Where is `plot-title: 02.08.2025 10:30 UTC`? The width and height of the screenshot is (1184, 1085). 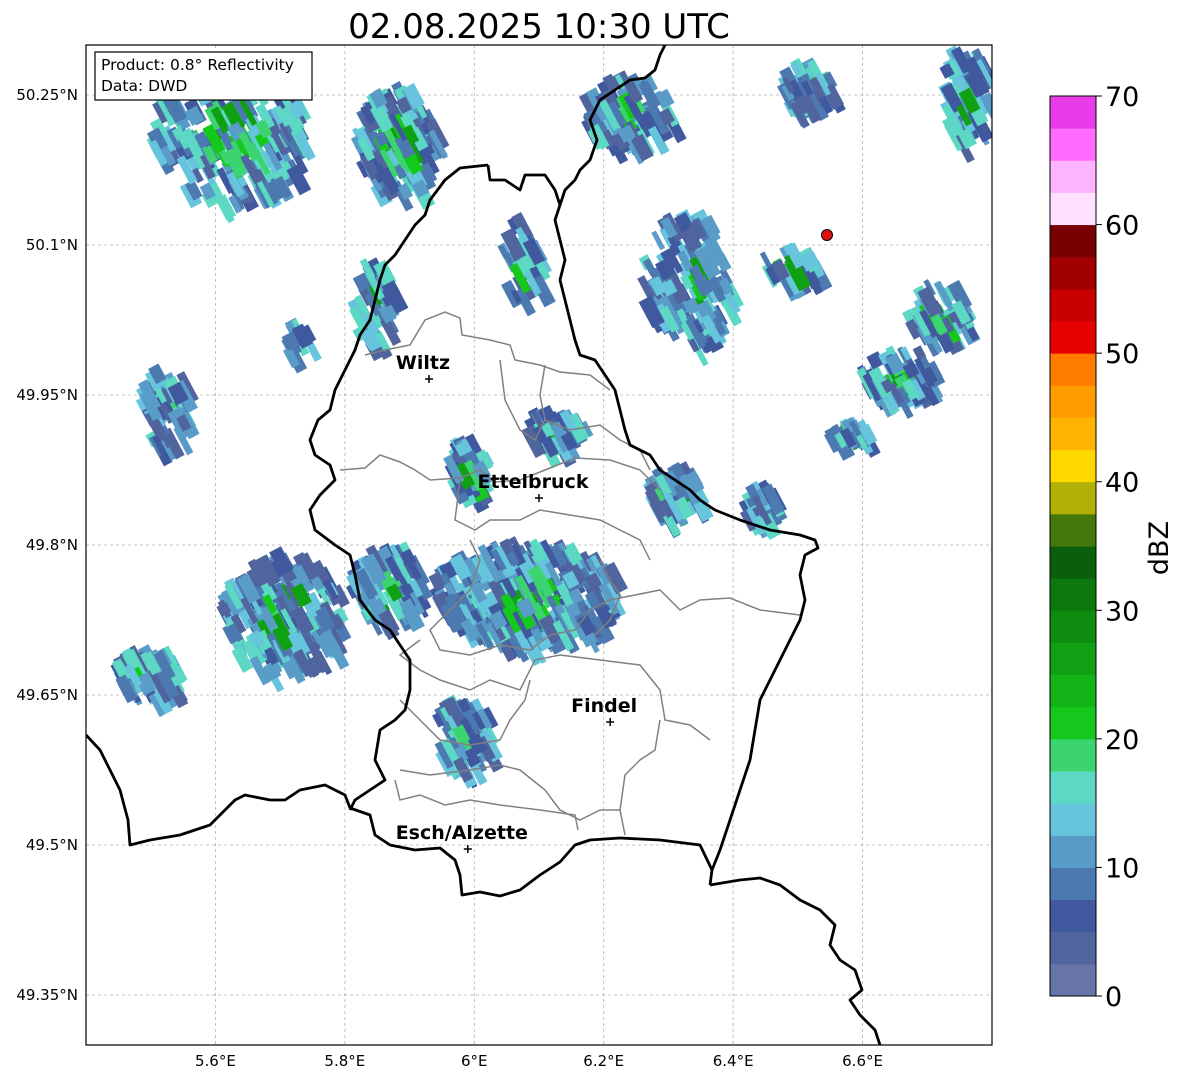 plot-title: 02.08.2025 10:30 UTC is located at coordinates (539, 27).